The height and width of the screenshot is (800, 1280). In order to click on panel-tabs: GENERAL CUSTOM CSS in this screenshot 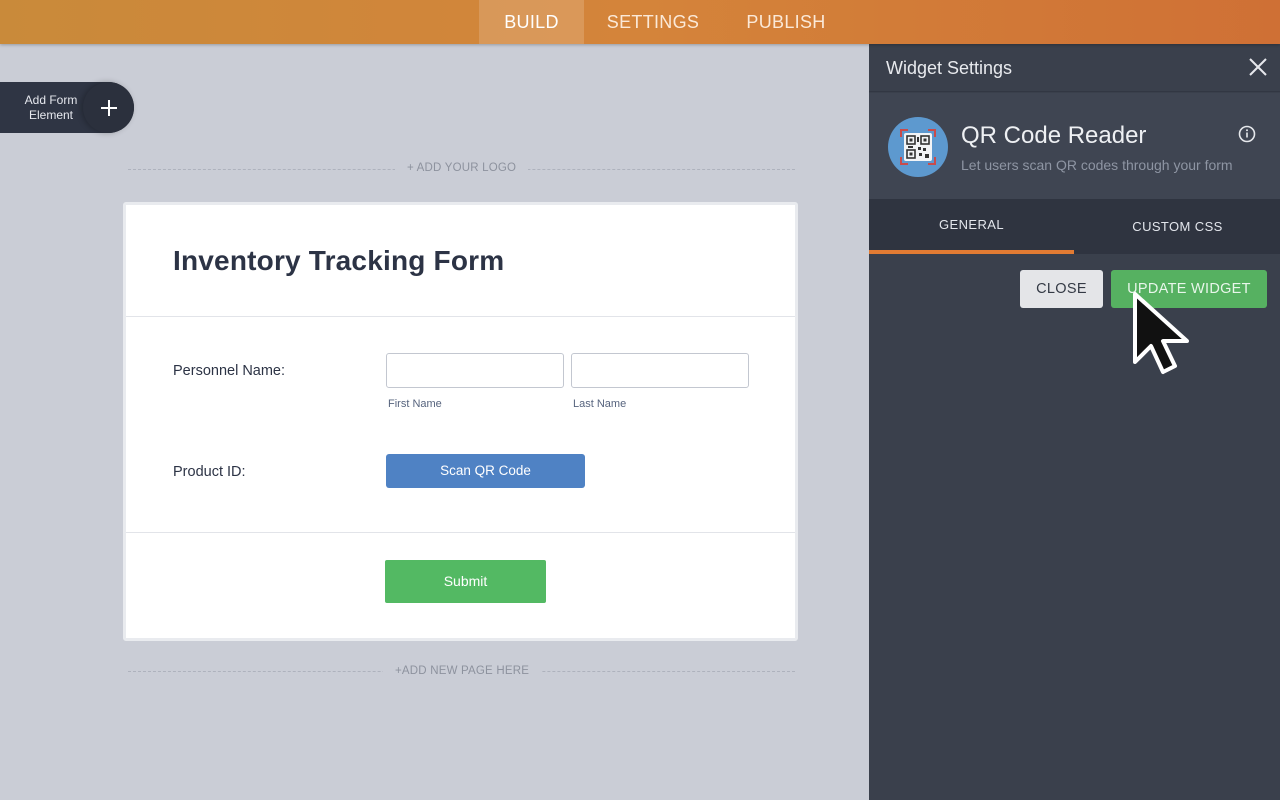, I will do `click(1074, 226)`.